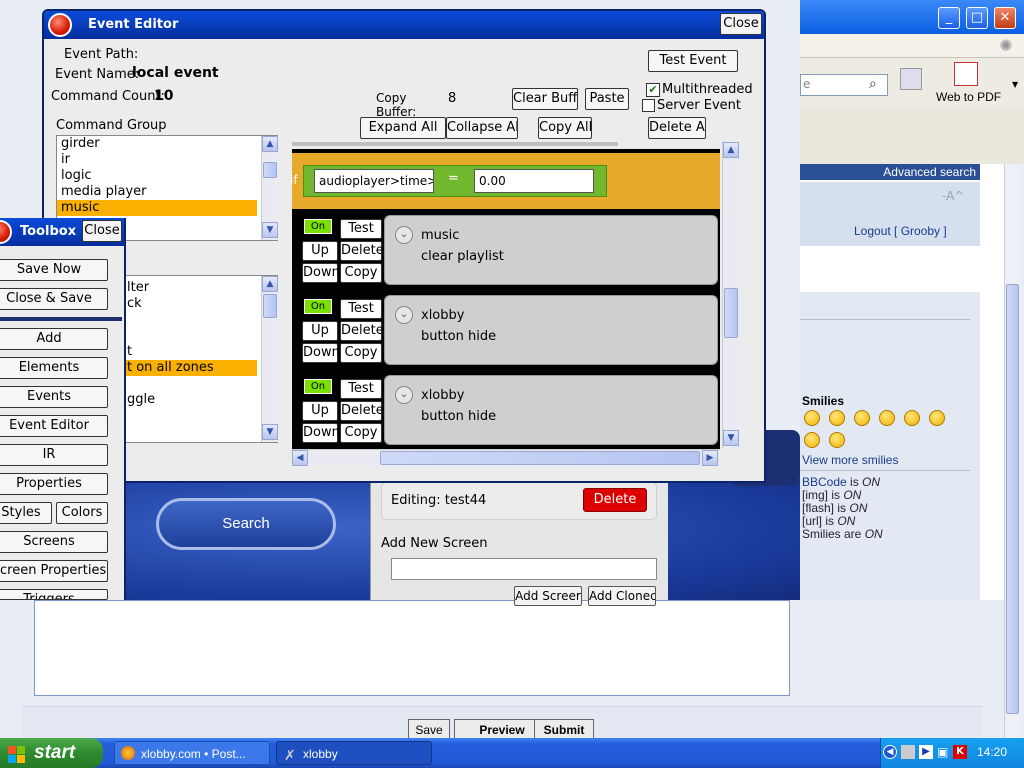  I want to click on k-app-icon: K, so click(960, 752).